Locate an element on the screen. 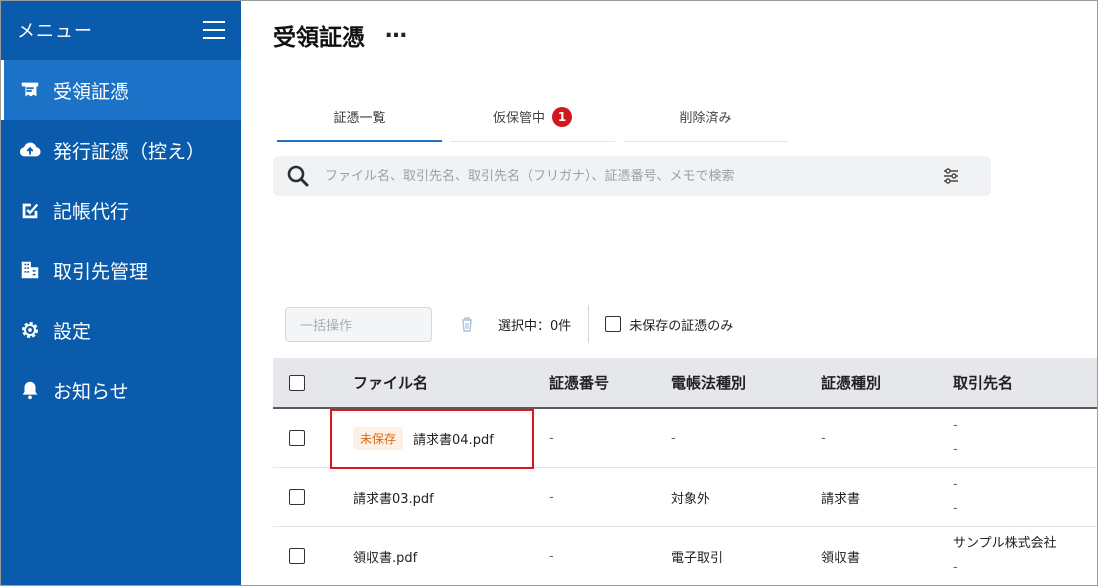  header-law-type: 電帳法種別 is located at coordinates (746, 382).